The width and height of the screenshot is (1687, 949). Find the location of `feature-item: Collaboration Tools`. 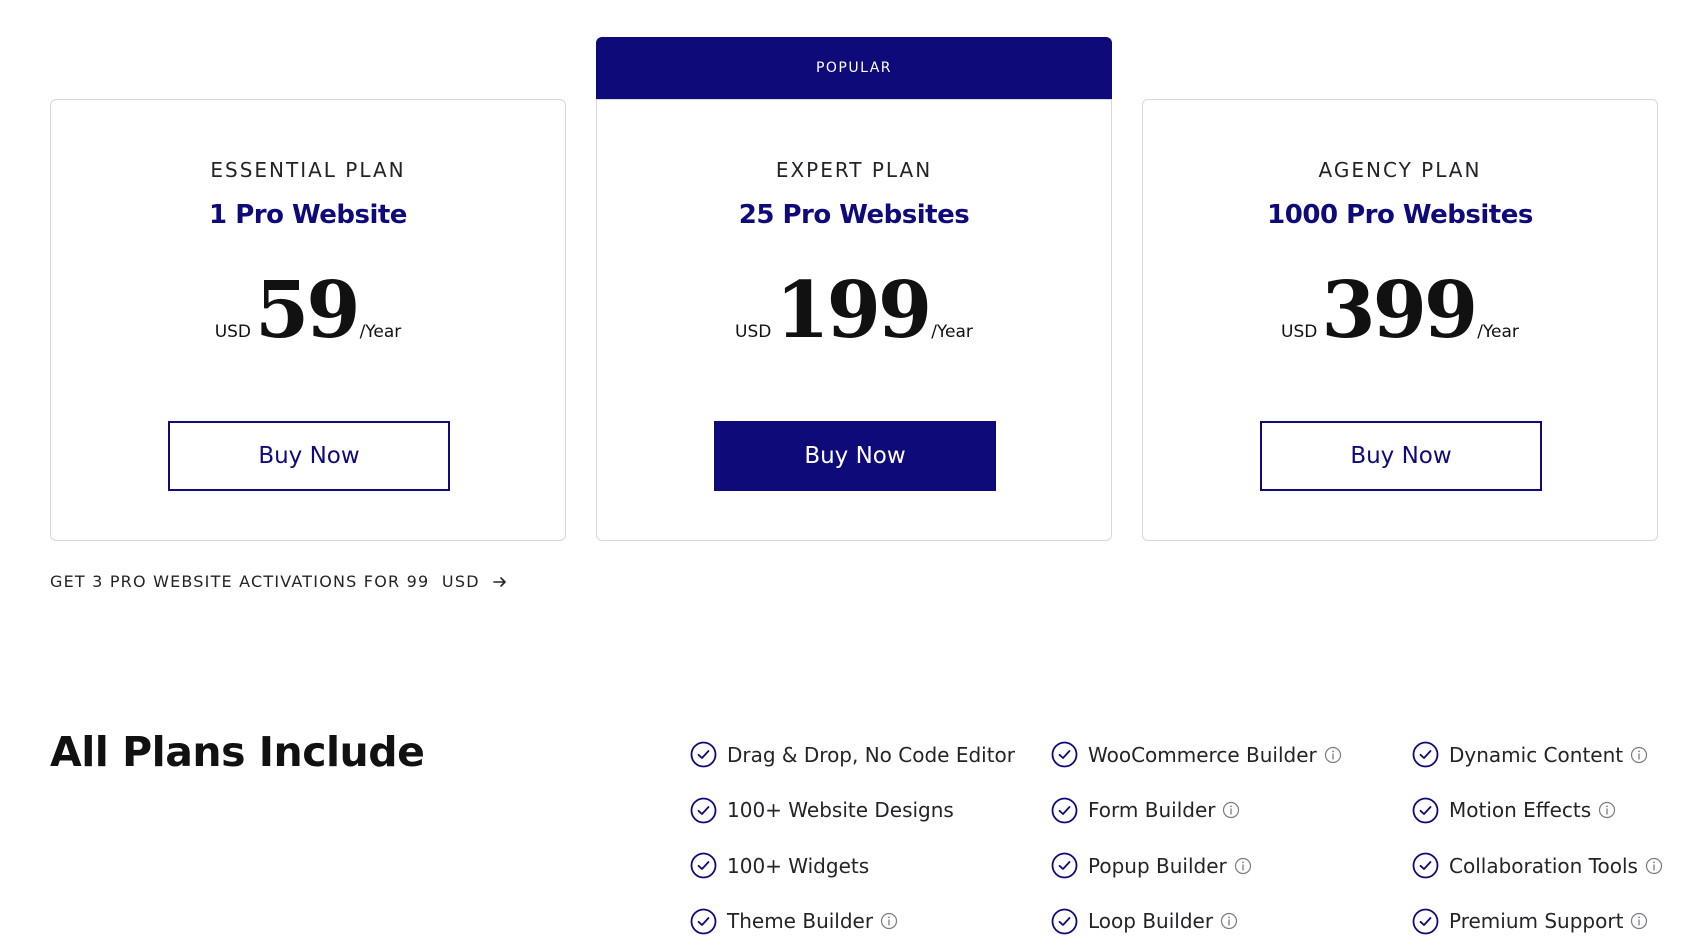

feature-item: Collaboration Tools is located at coordinates (1549, 866).